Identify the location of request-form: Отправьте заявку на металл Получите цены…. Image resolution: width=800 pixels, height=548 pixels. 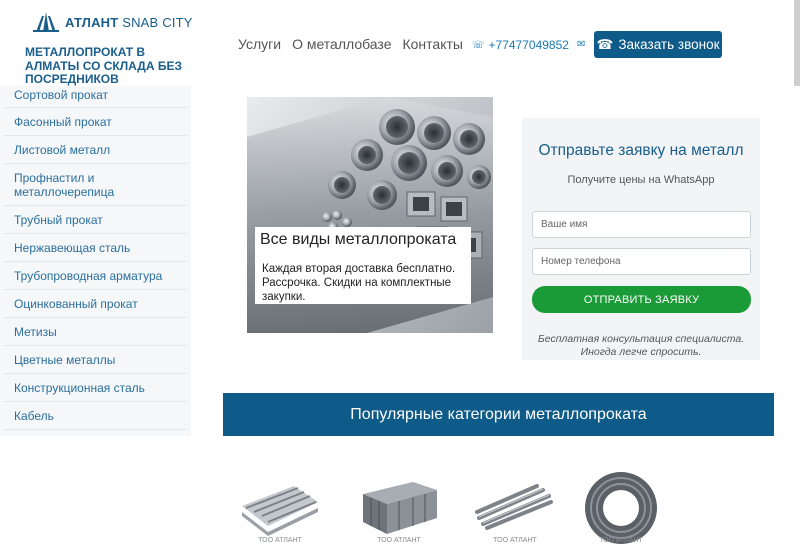
(641, 239).